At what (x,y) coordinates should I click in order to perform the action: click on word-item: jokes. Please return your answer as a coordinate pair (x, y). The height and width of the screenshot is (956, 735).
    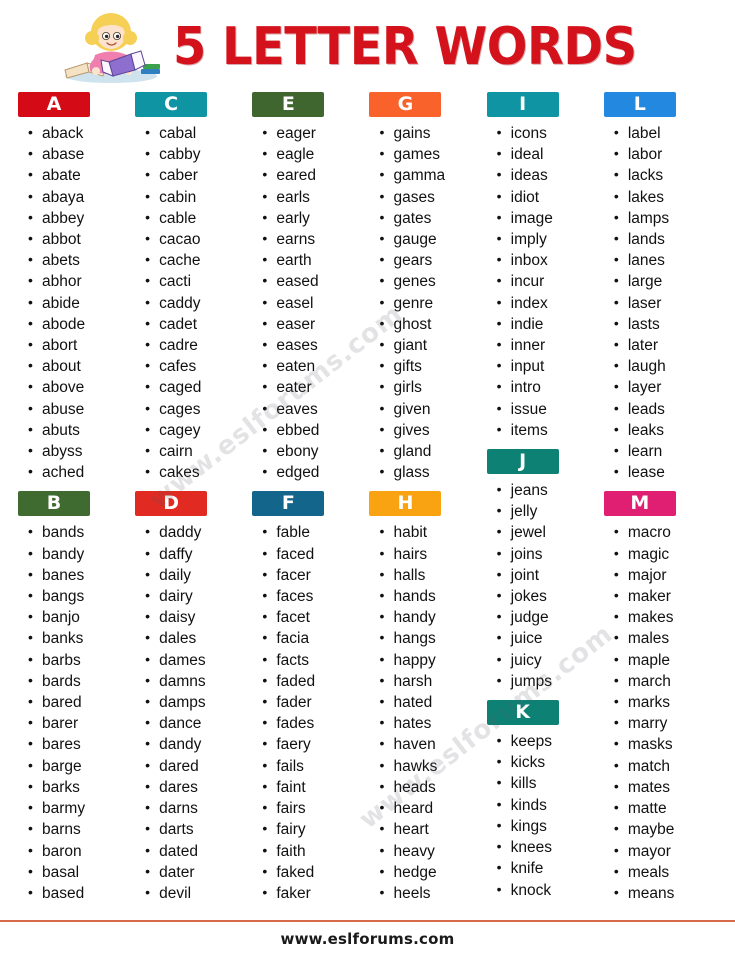
    Looking at the image, I should click on (550, 596).